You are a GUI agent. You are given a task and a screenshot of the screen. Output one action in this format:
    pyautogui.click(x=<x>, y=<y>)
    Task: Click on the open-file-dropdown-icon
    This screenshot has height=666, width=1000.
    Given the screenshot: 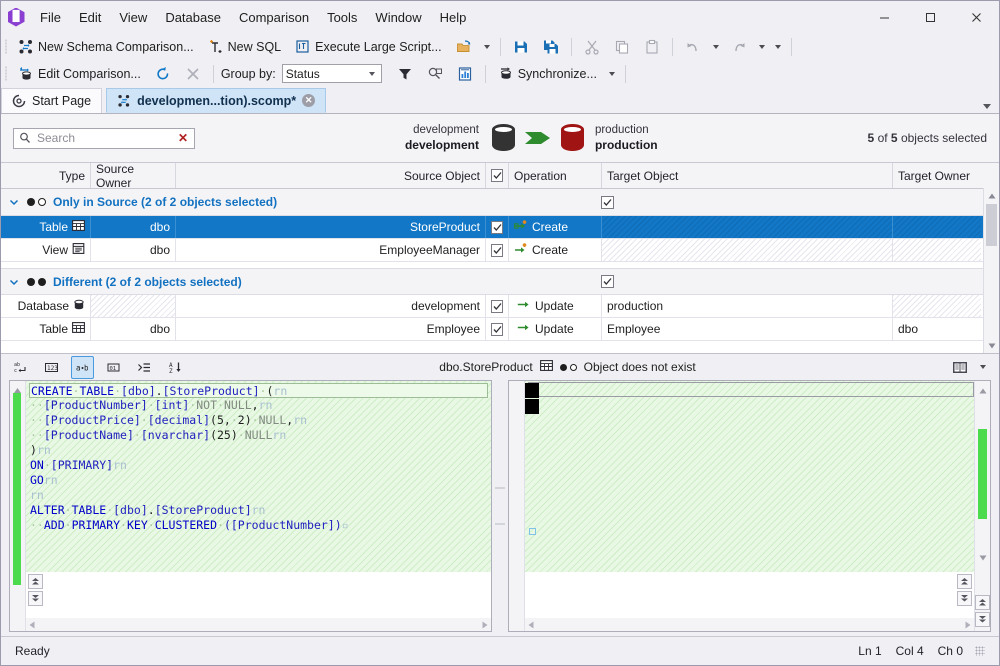 What is the action you would take?
    pyautogui.click(x=486, y=46)
    